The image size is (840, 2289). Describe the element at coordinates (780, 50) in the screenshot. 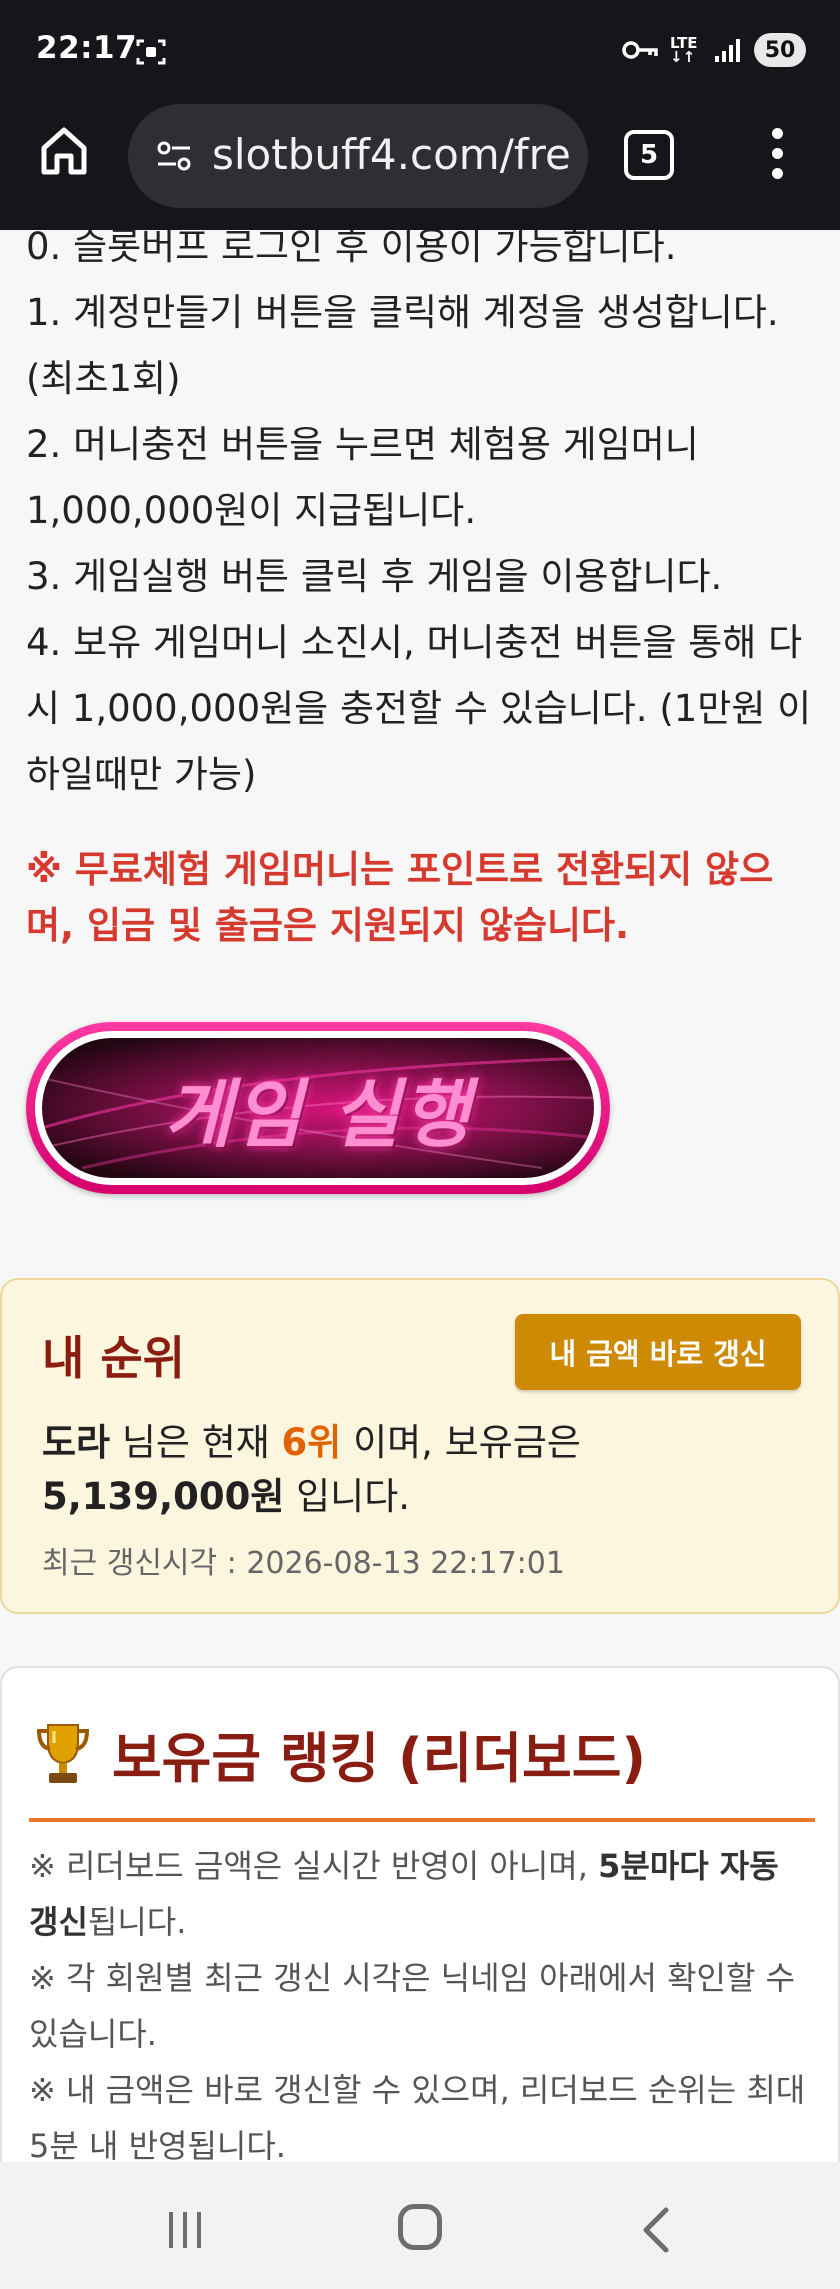

I see `battery-icon: 50` at that location.